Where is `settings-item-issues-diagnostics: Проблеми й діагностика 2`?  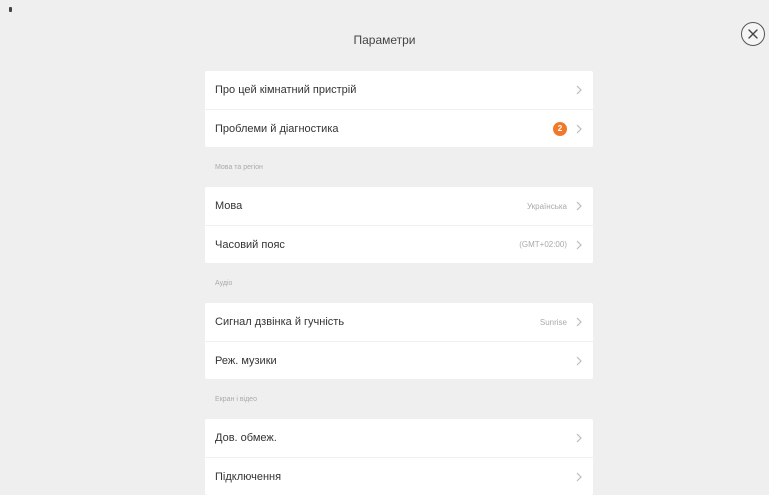
settings-item-issues-diagnostics: Проблеми й діагностика 2 is located at coordinates (399, 128).